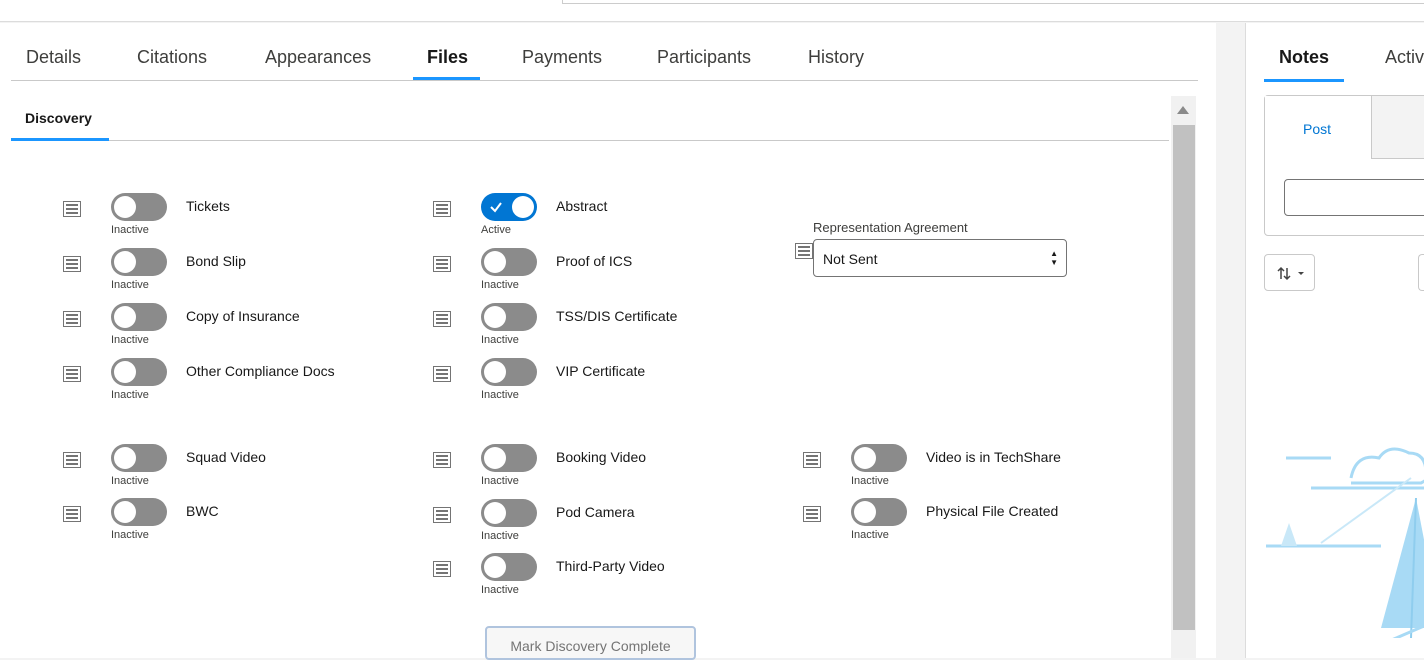  I want to click on tab-notes: Notes, so click(1304, 57).